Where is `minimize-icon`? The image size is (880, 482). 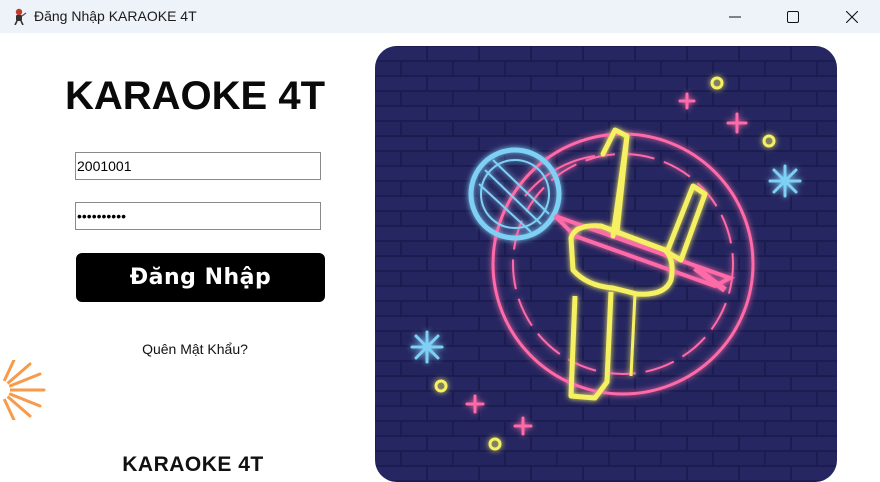
minimize-icon is located at coordinates (735, 16).